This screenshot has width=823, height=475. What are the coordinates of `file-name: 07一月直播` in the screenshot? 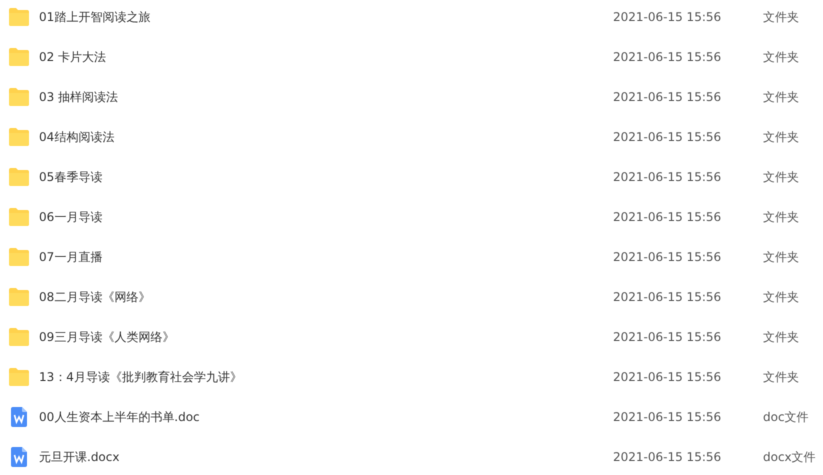 It's located at (326, 257).